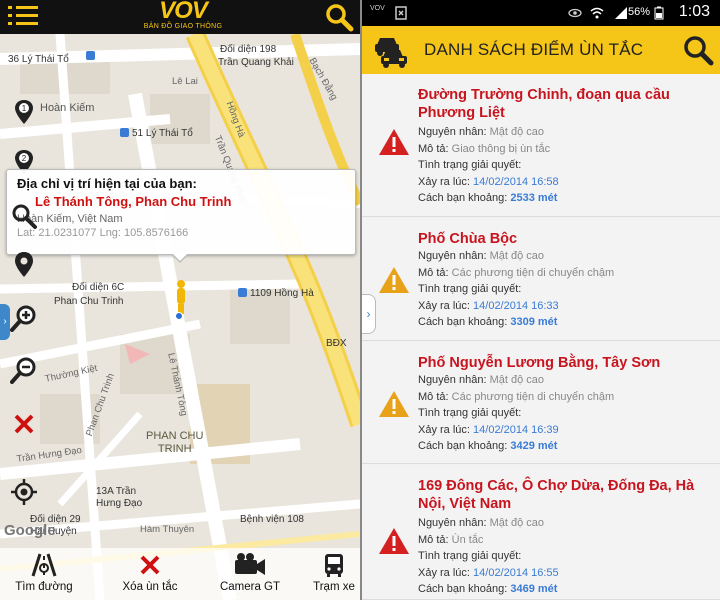  I want to click on close-x-icon, so click(24, 424).